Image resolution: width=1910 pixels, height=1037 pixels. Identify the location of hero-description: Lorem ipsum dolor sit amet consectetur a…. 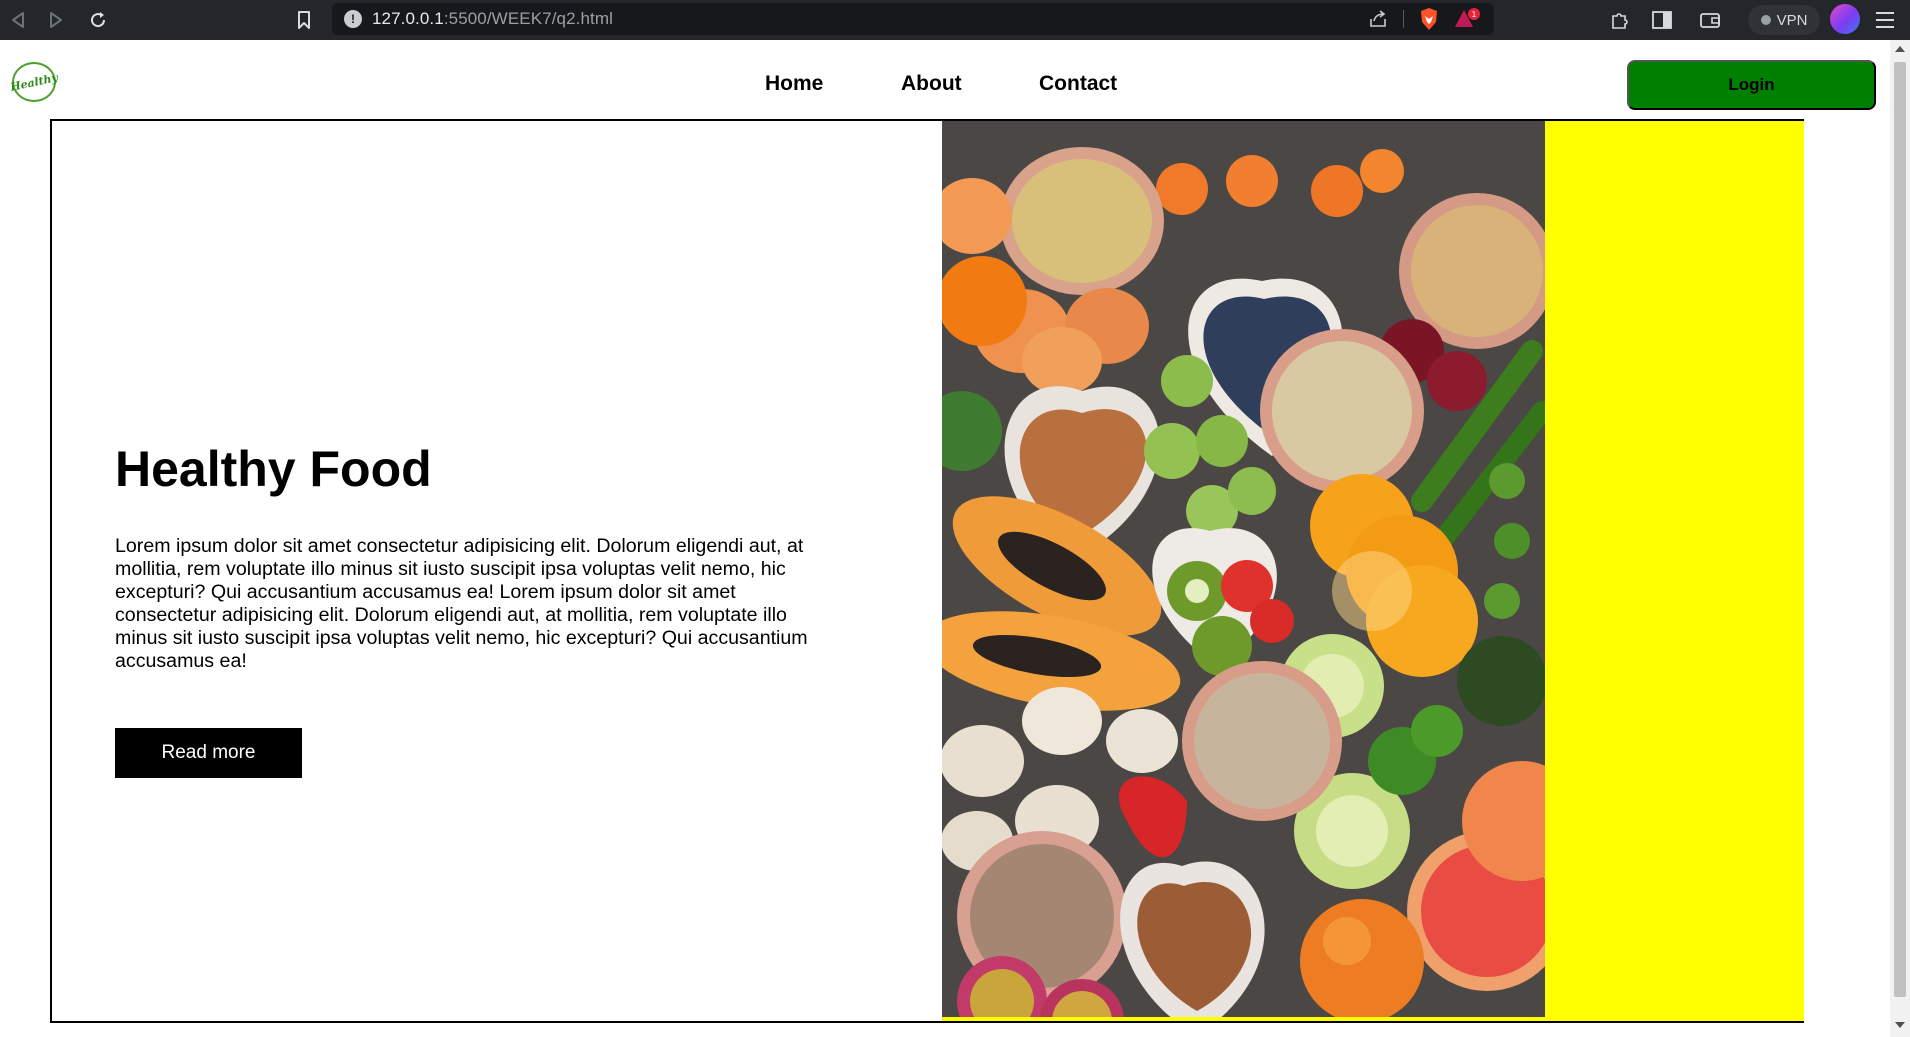
(461, 603).